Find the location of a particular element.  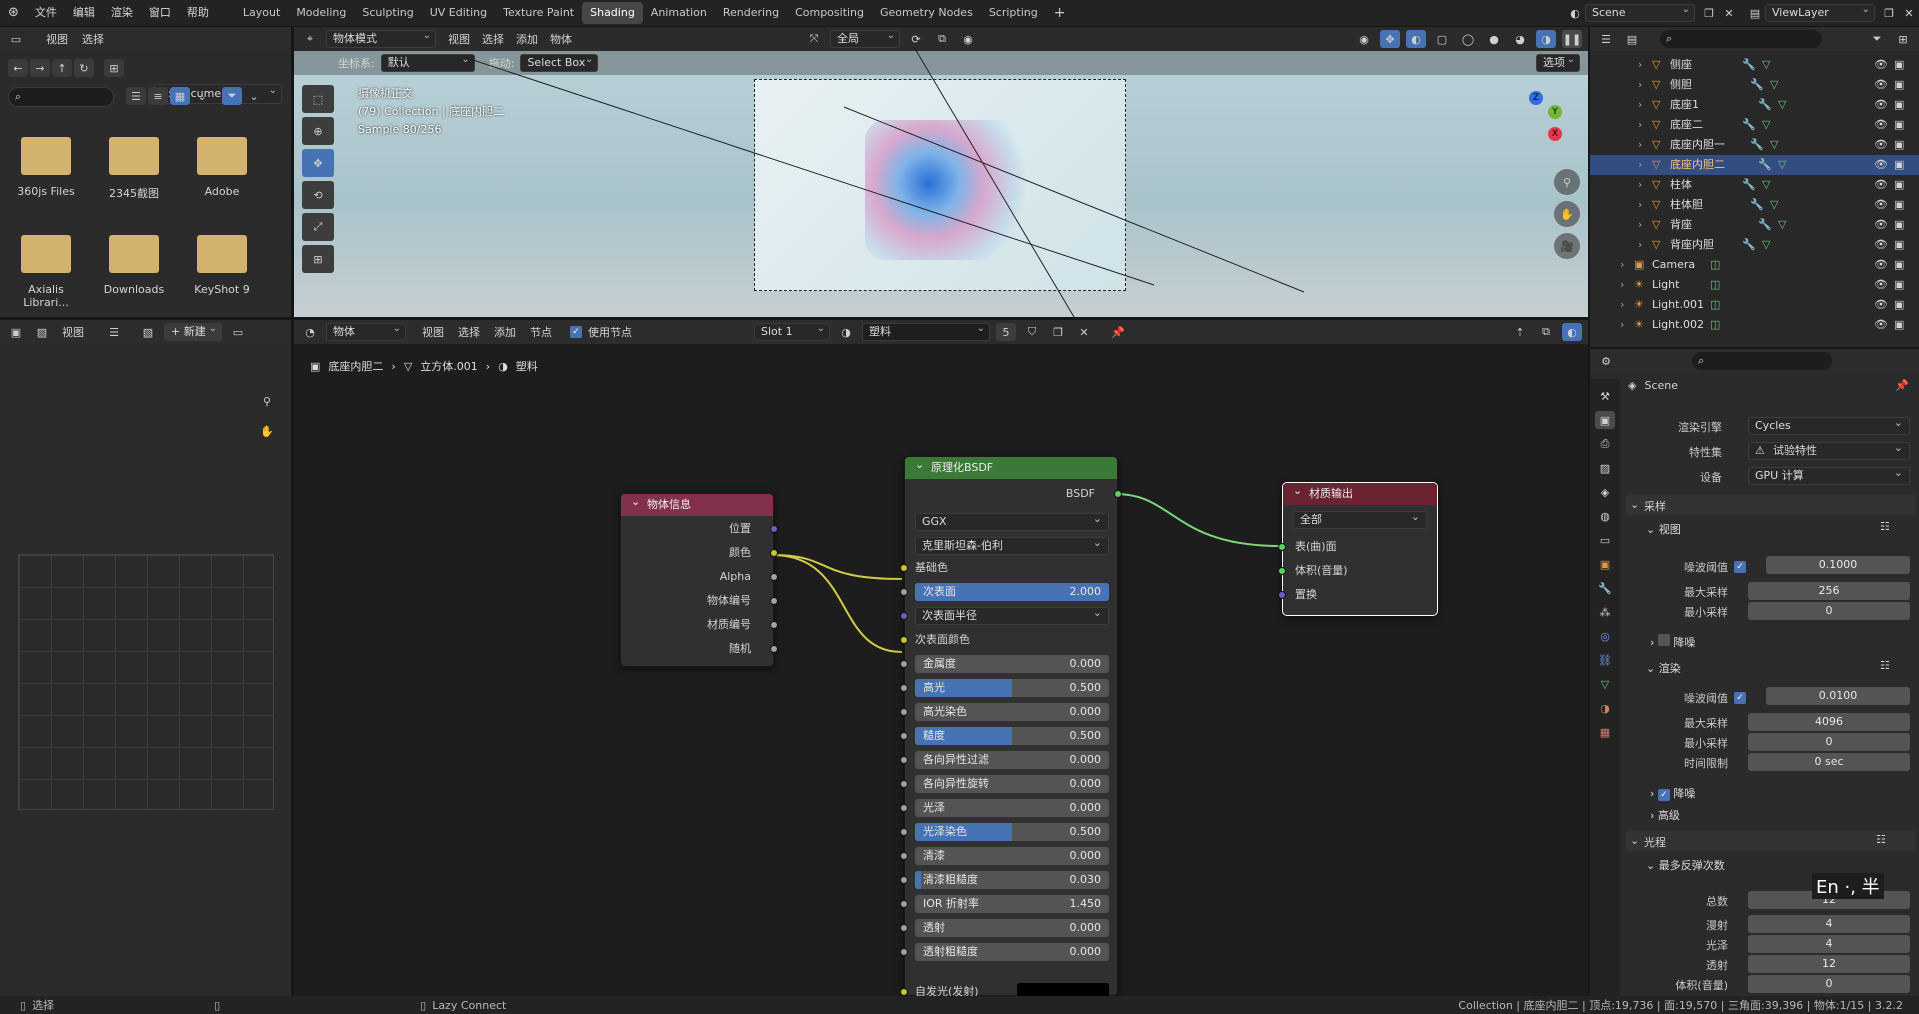

bsdf-field: 透射粗糙度 0.000 is located at coordinates (1012, 952).